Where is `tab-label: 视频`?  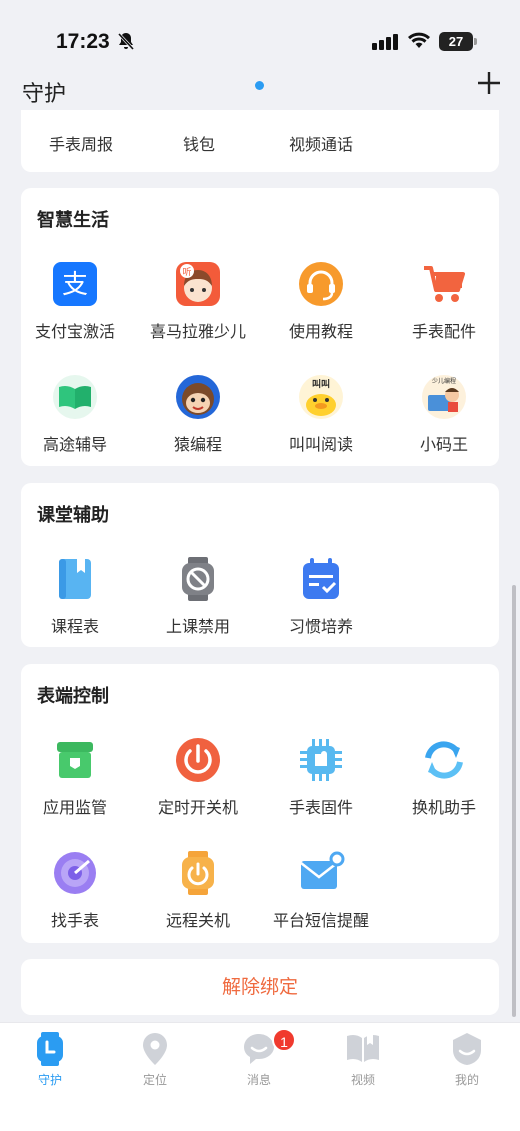
tab-label: 视频 is located at coordinates (362, 1080).